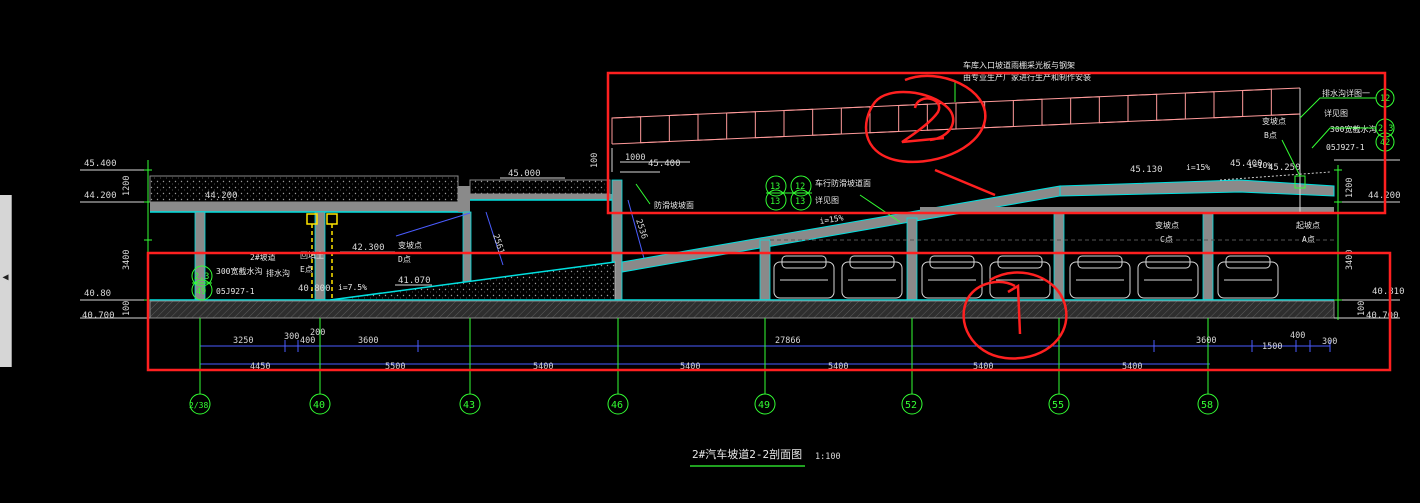 The height and width of the screenshot is (503, 1420). I want to click on drain-ditch-right: 300宽截水沟, so click(1353, 129).